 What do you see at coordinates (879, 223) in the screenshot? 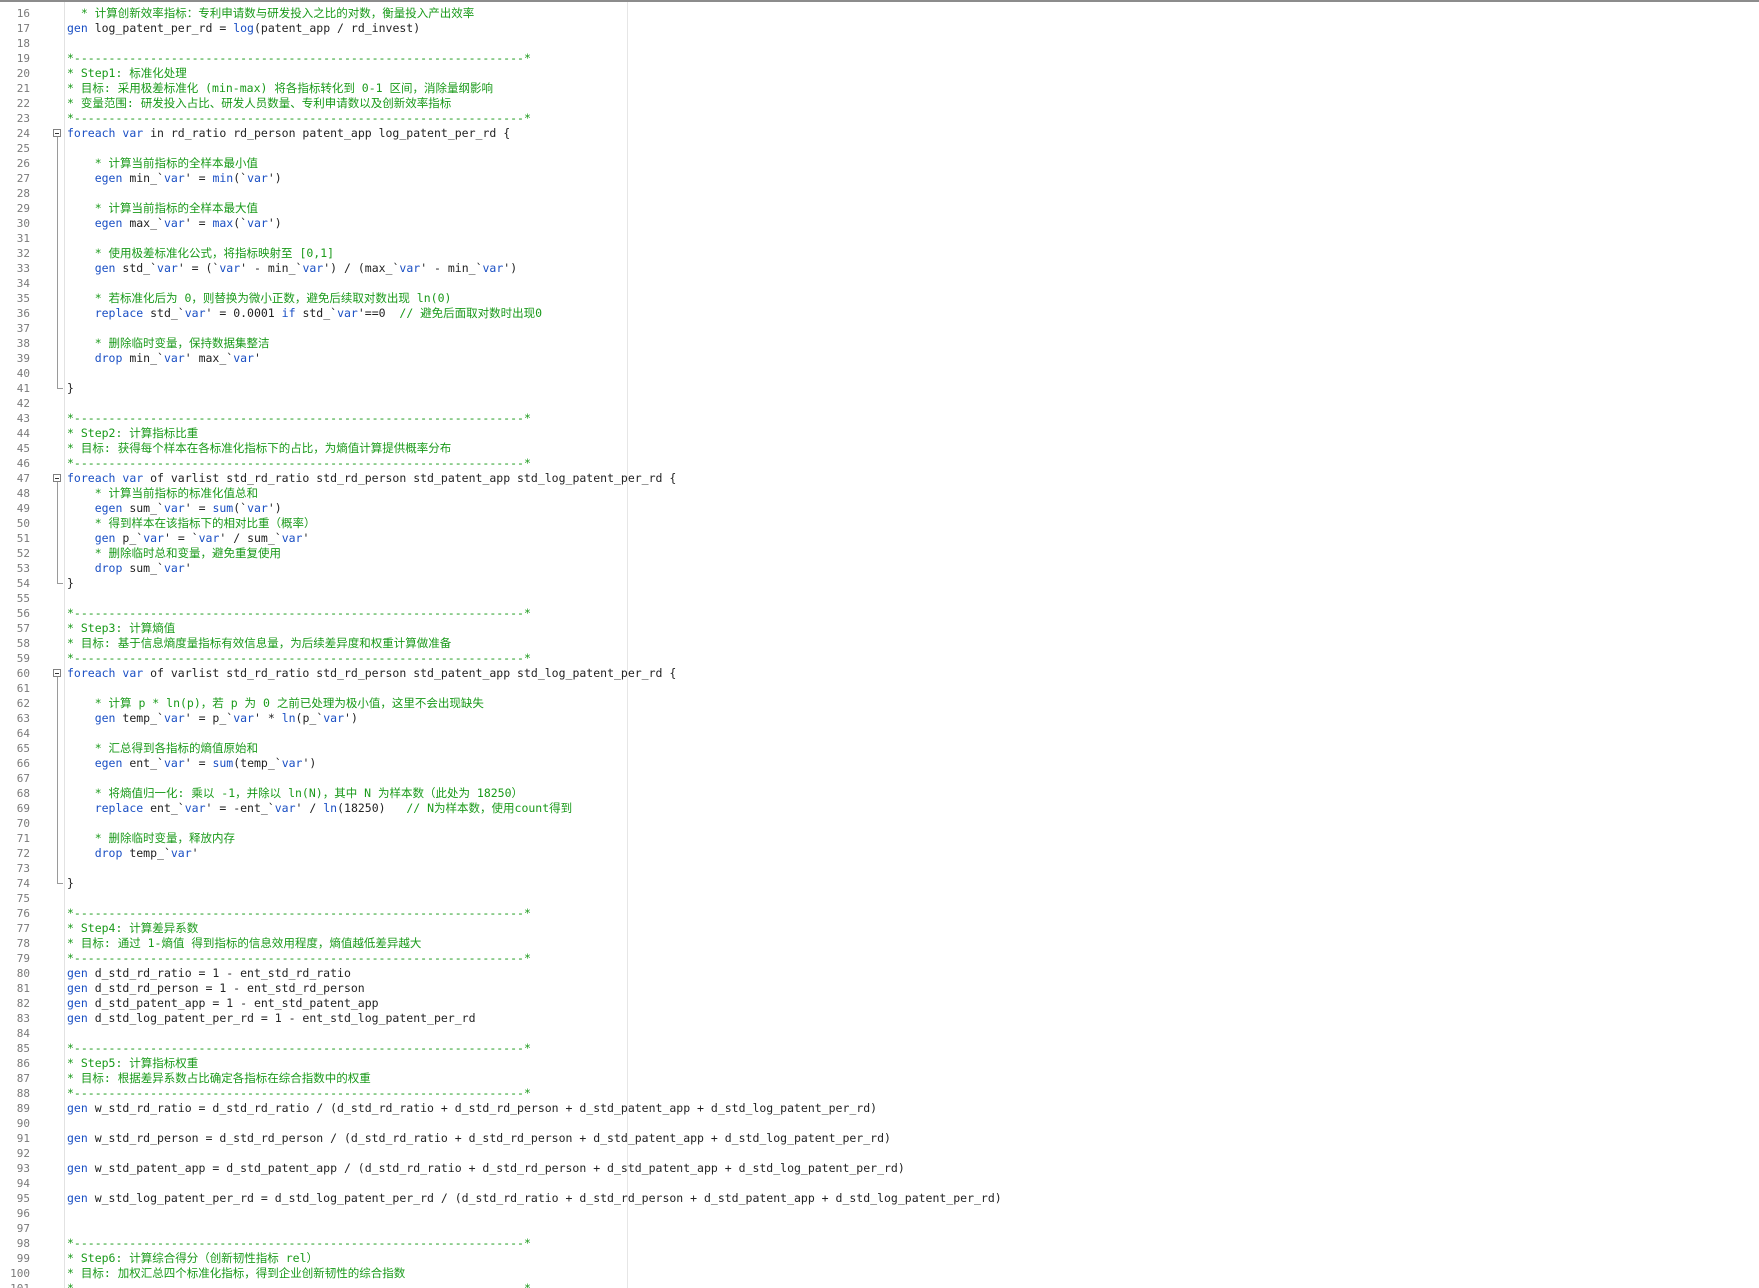
I see `code-line: 30 egen max_`var' = max(`var')` at bounding box center [879, 223].